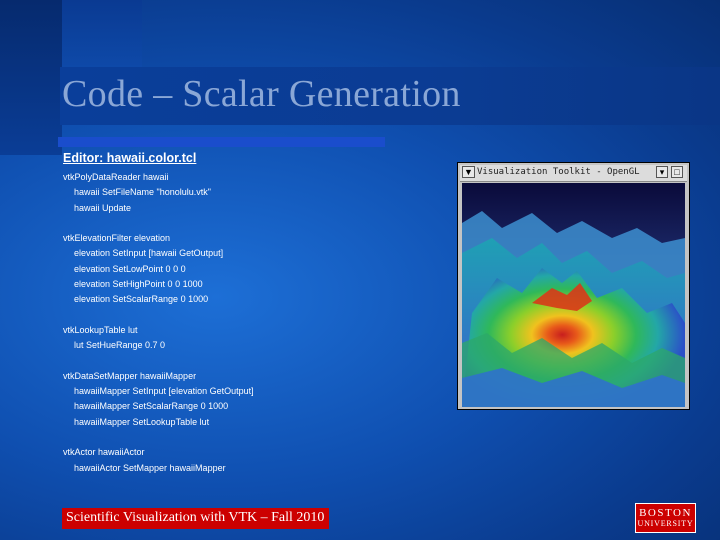 The height and width of the screenshot is (540, 720). I want to click on logo-line-2: UNIVERSITY, so click(665, 523).